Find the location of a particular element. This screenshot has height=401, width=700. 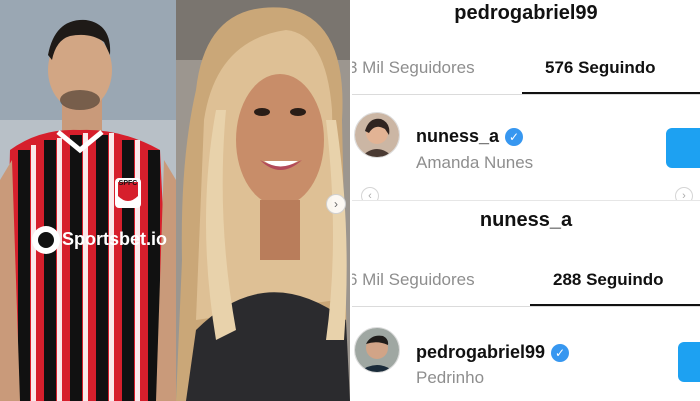

profile-username: pedrogabriel99 is located at coordinates (526, 13).